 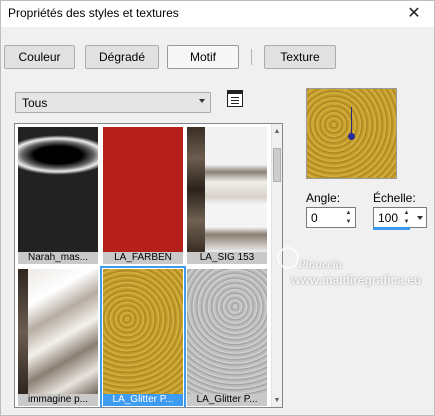 I want to click on scroll-down-icon: ▼, so click(x=277, y=400).